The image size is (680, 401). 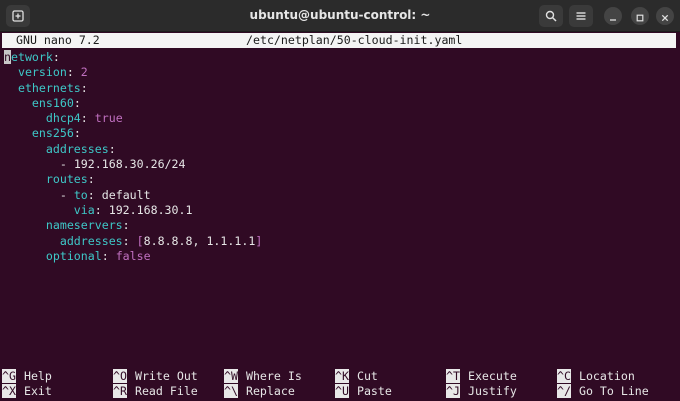 What do you see at coordinates (84, 72) in the screenshot?
I see `yaml-token: 2` at bounding box center [84, 72].